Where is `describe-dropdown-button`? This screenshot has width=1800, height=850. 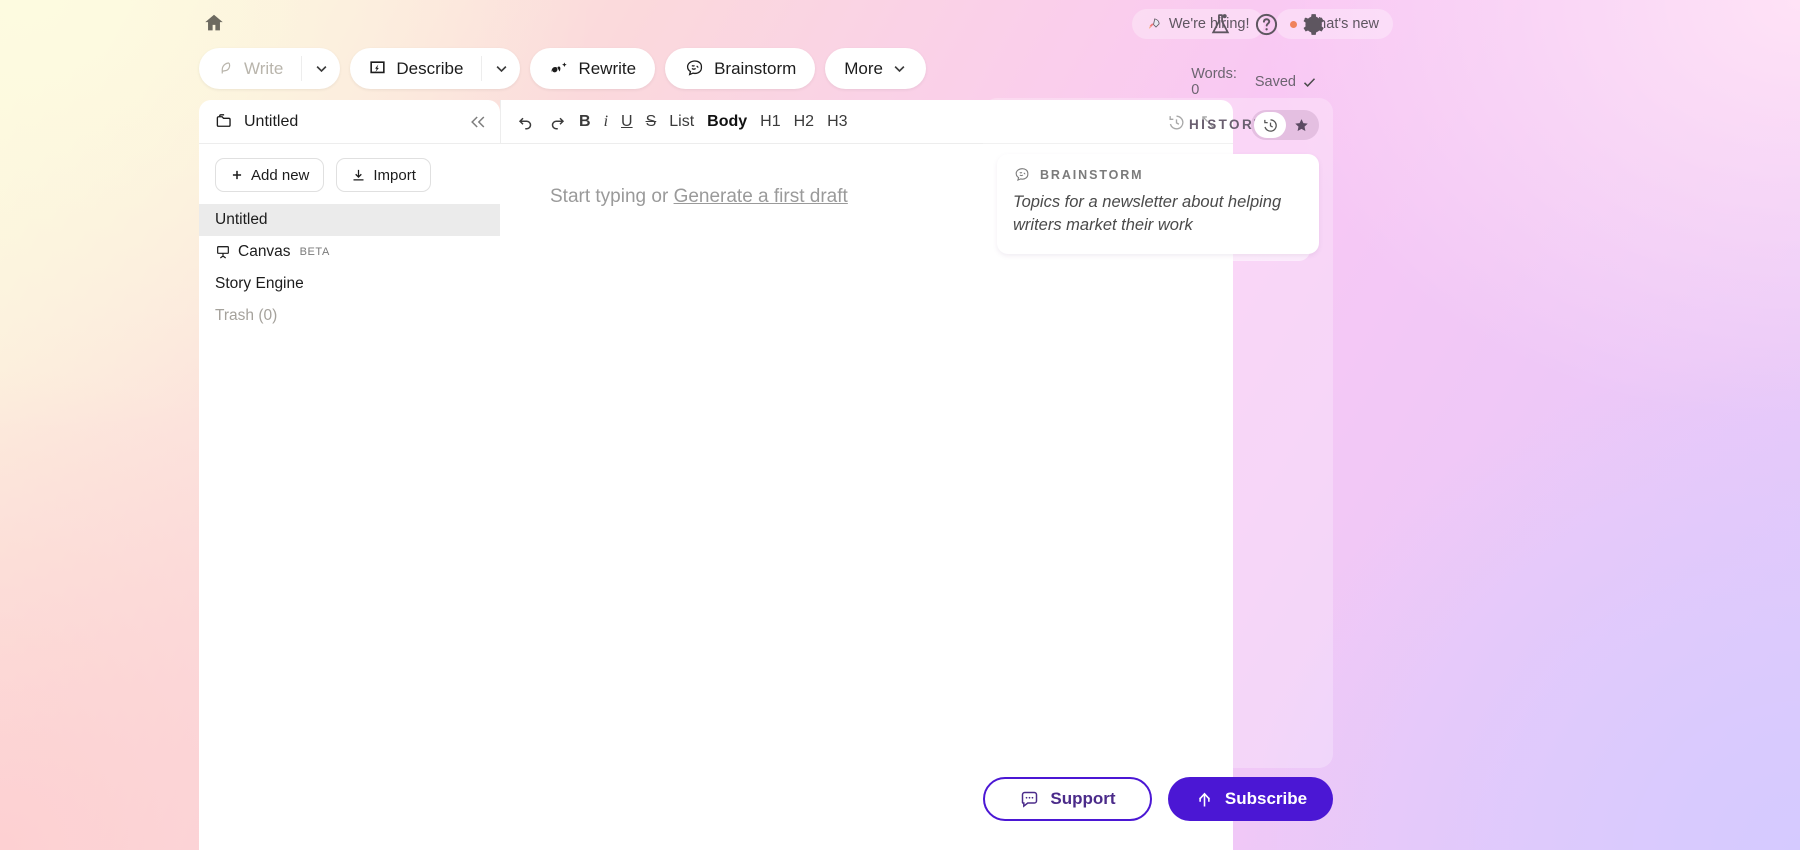
describe-dropdown-button is located at coordinates (501, 68).